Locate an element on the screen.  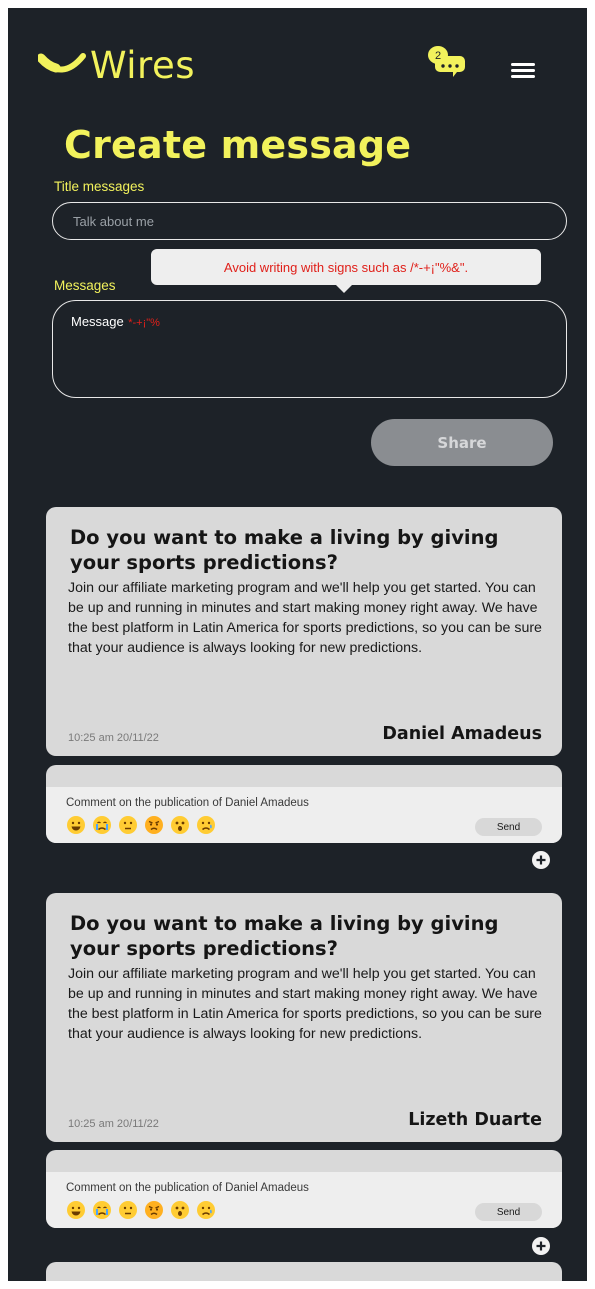
hamburger-menu-icon is located at coordinates (523, 71).